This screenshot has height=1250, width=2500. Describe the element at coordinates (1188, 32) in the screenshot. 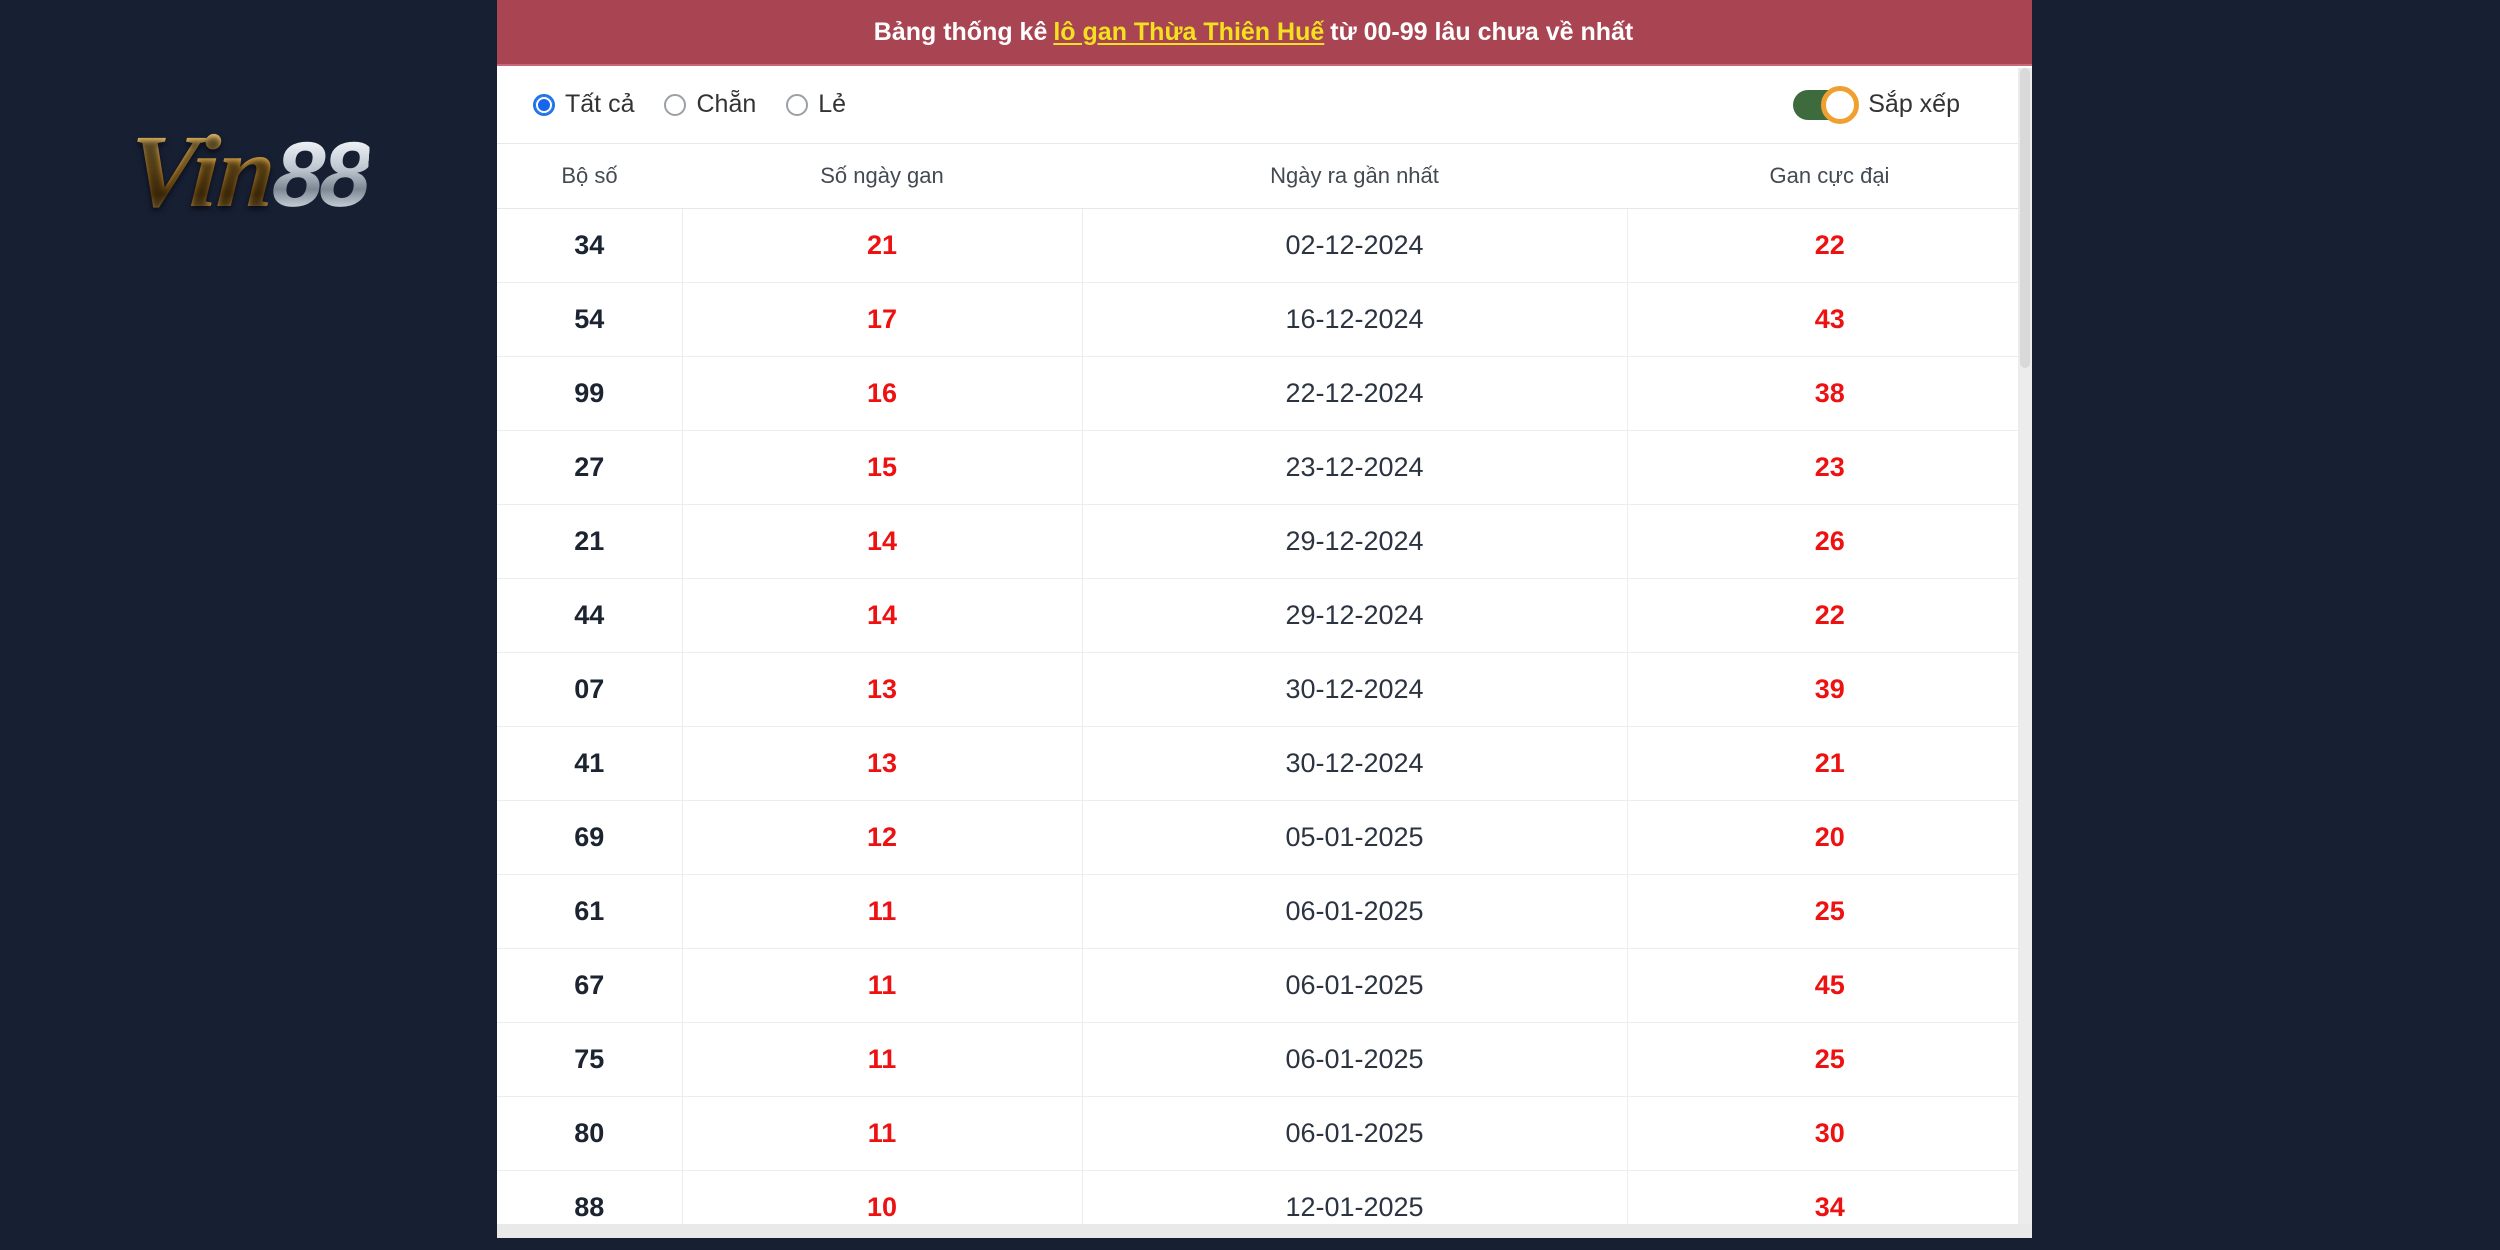

I see `lo-gan-region-link: lô gan Thừa Thiên Huế` at that location.